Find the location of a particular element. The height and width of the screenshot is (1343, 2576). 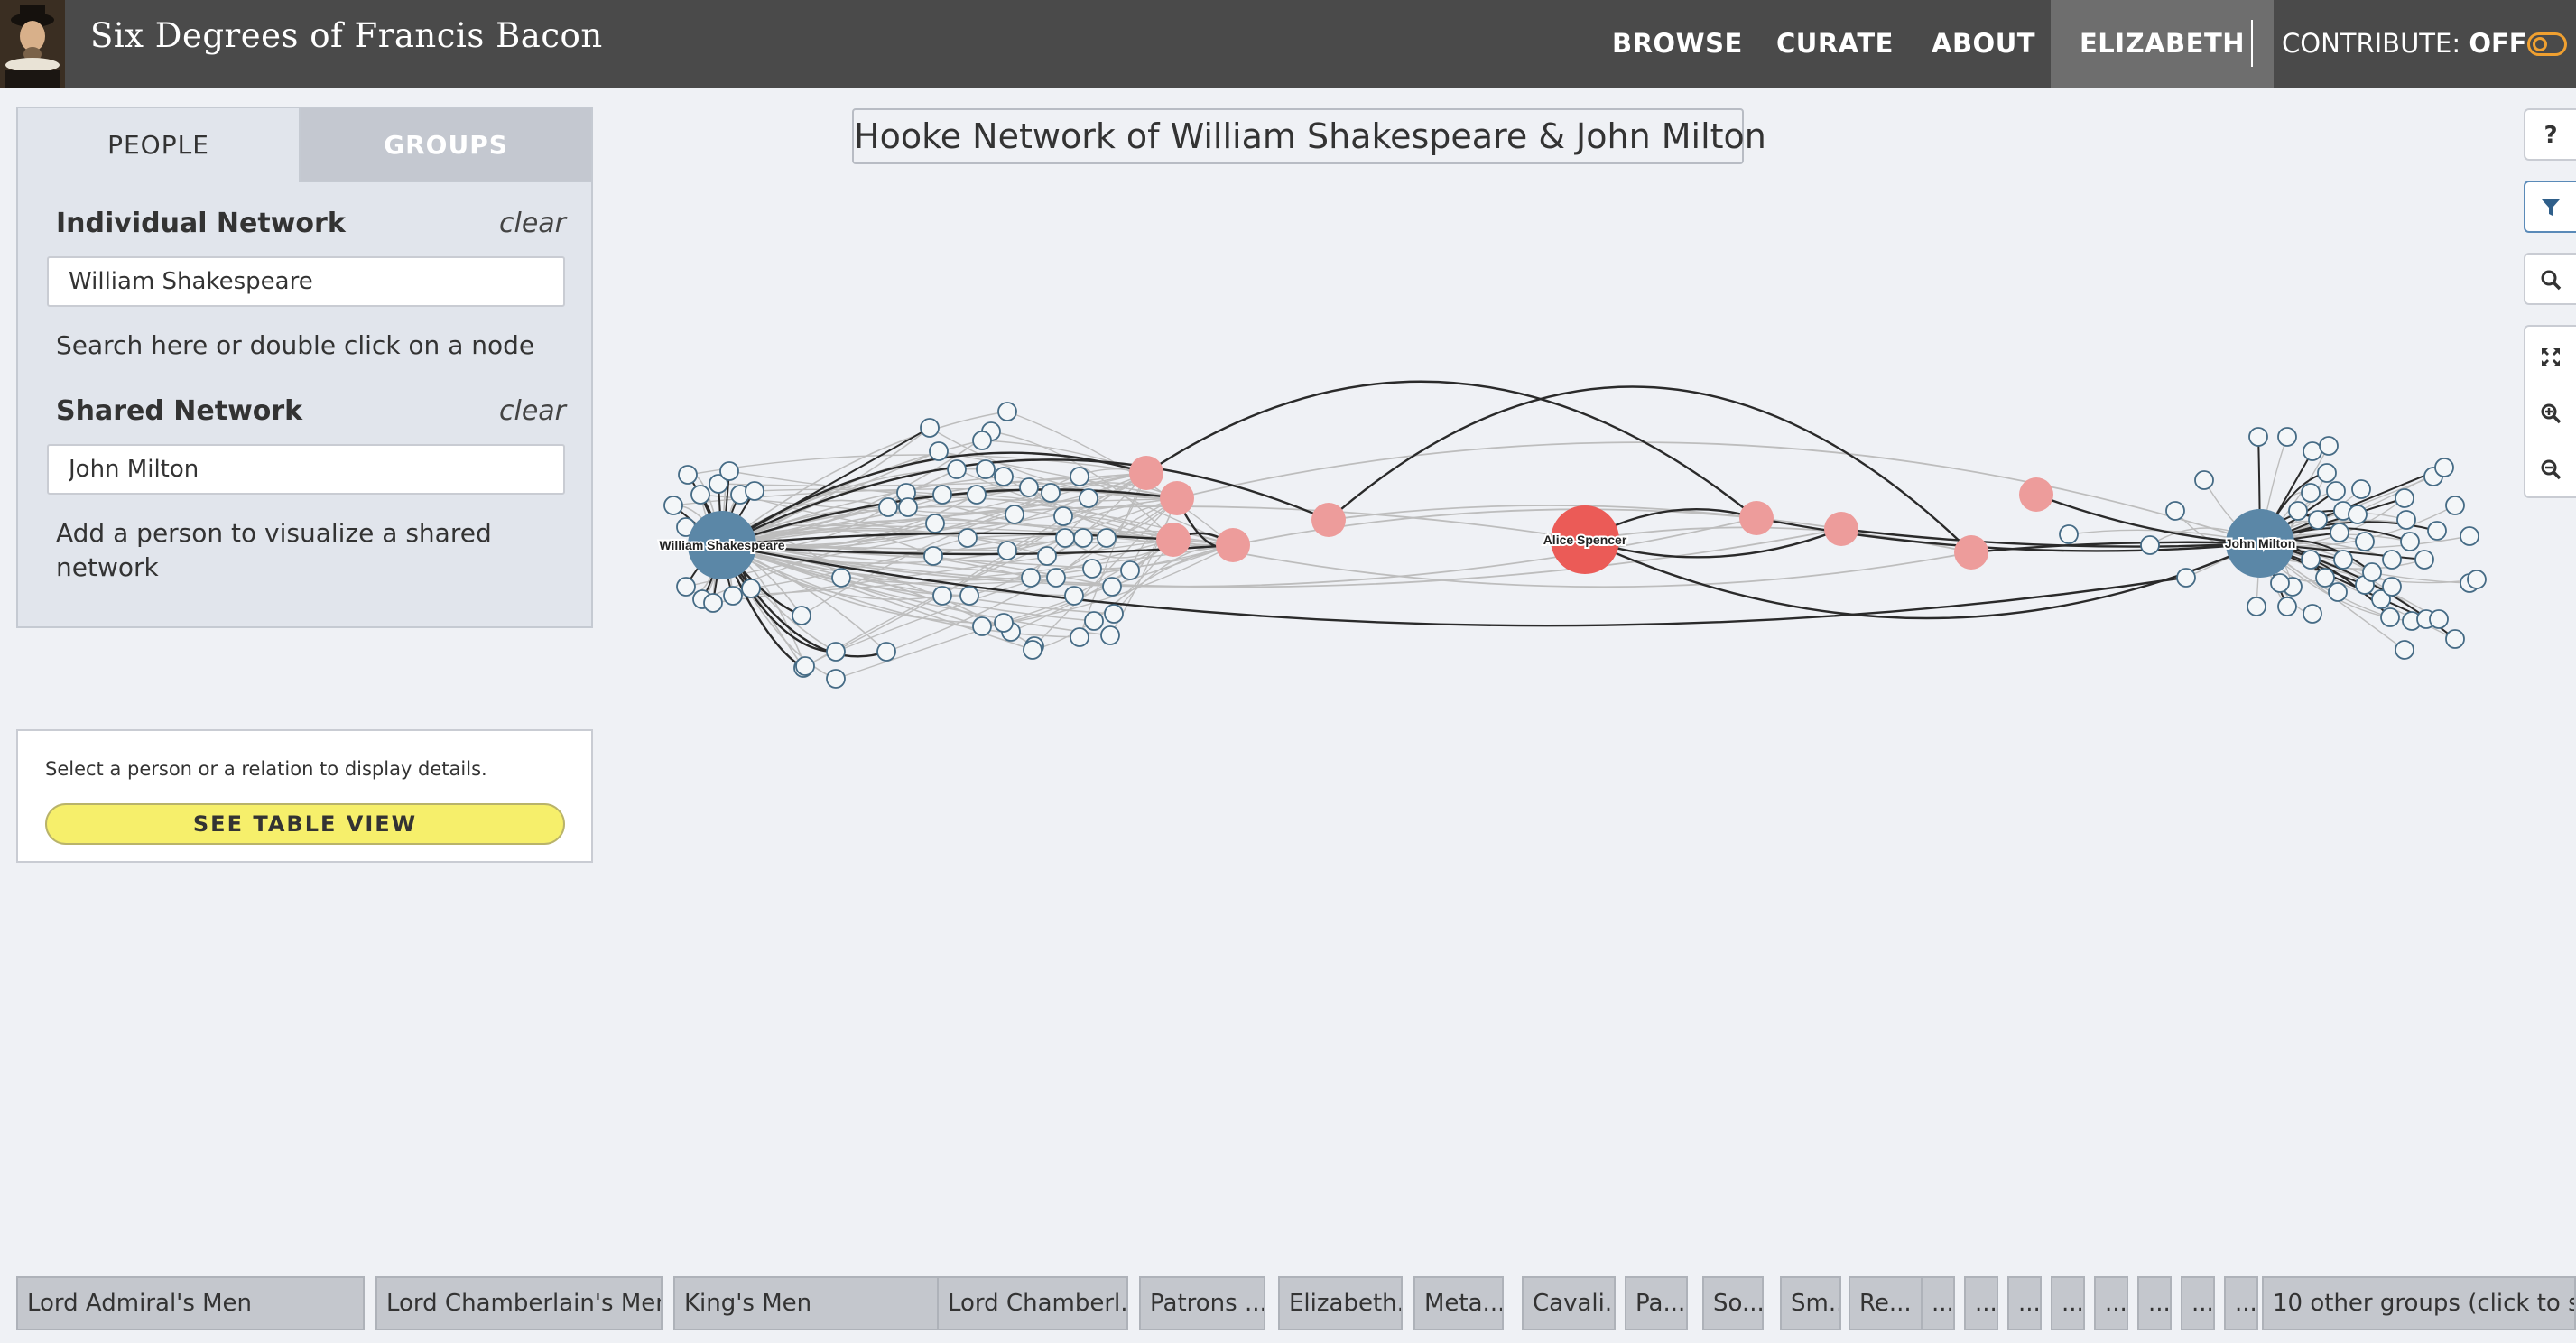

nav-browse: BROWSE is located at coordinates (1677, 44).